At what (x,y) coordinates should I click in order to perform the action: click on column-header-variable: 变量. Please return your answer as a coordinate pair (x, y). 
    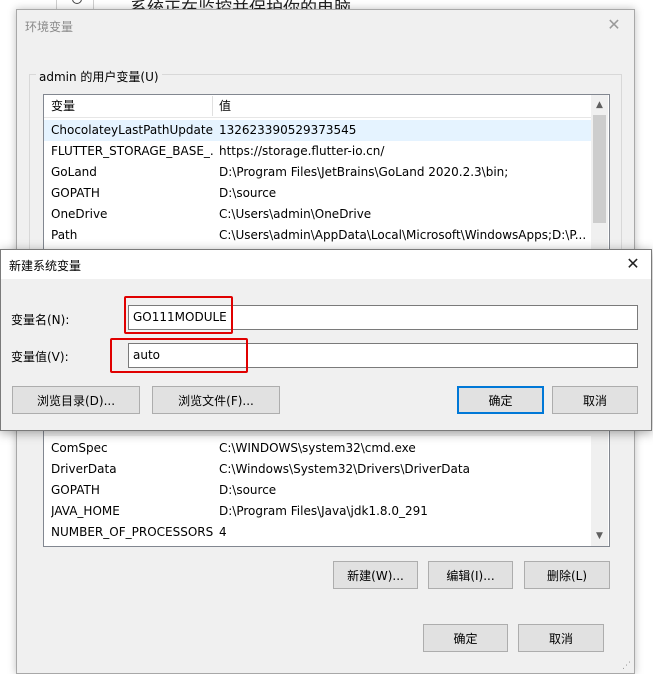
    Looking at the image, I should click on (132, 106).